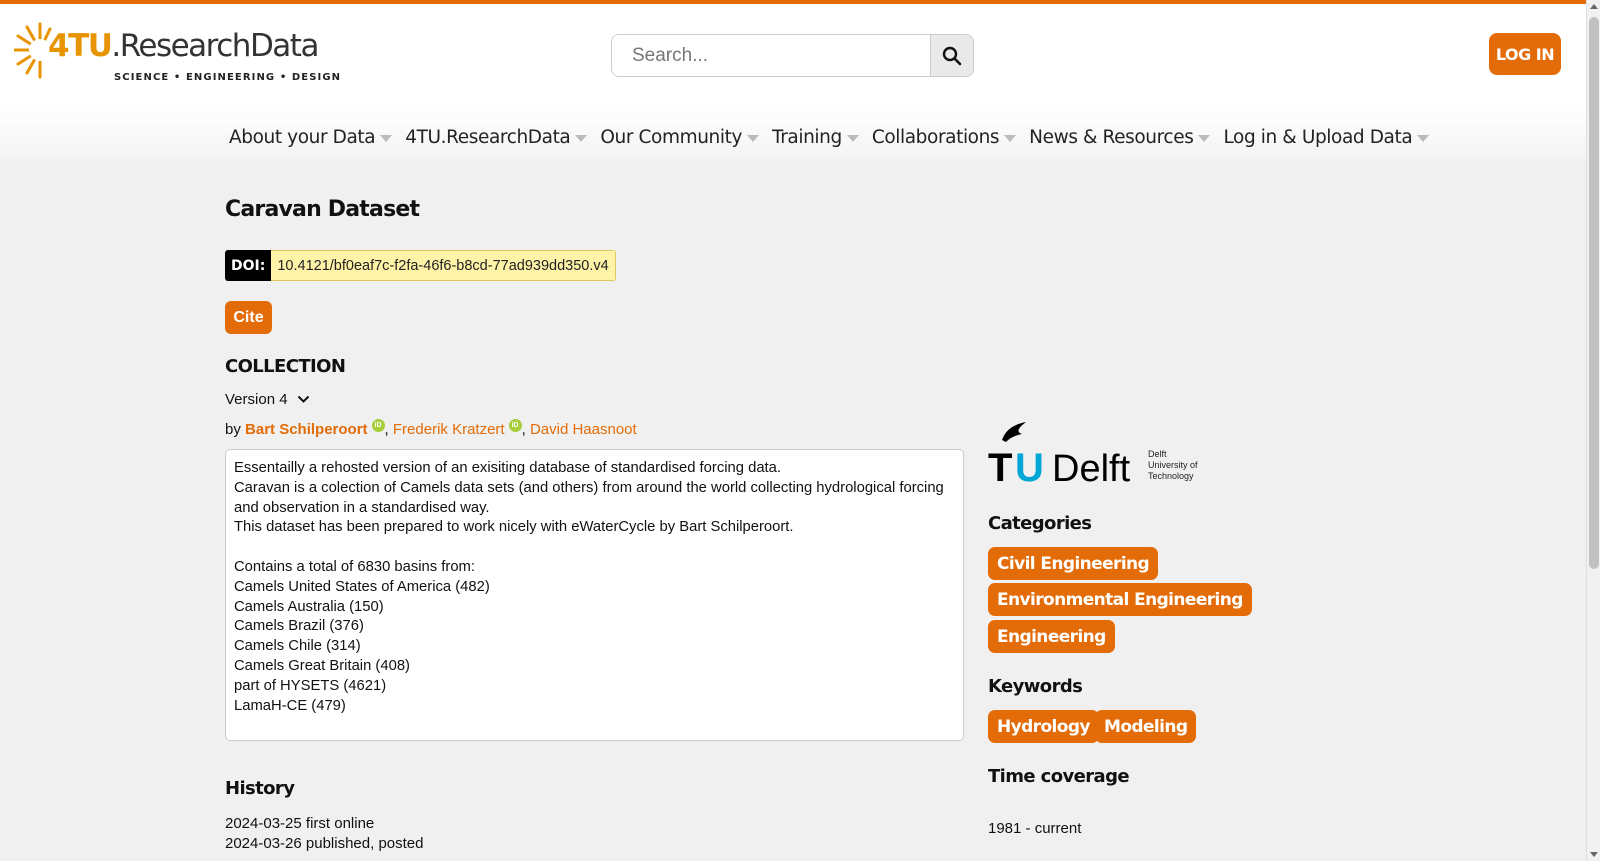  What do you see at coordinates (1091, 469) in the screenshot?
I see `logo-delft: Delft` at bounding box center [1091, 469].